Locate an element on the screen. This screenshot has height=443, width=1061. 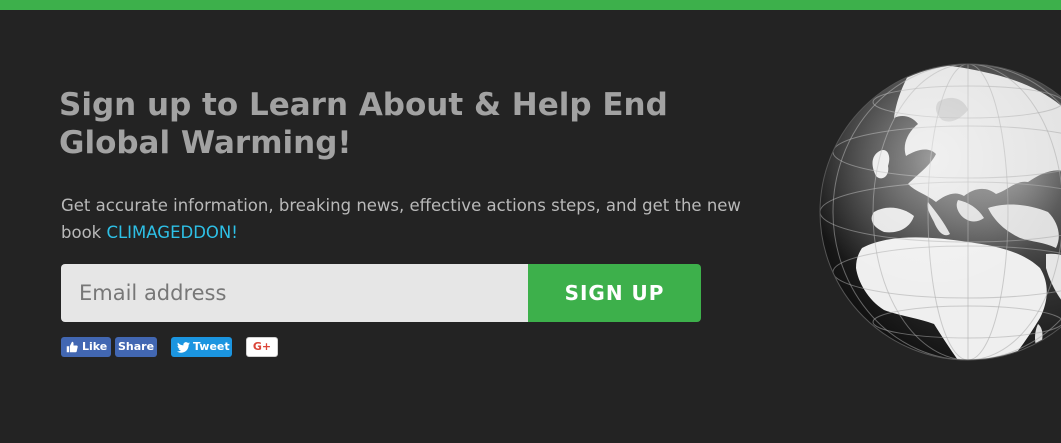
facebook-like-button: Like is located at coordinates (86, 347).